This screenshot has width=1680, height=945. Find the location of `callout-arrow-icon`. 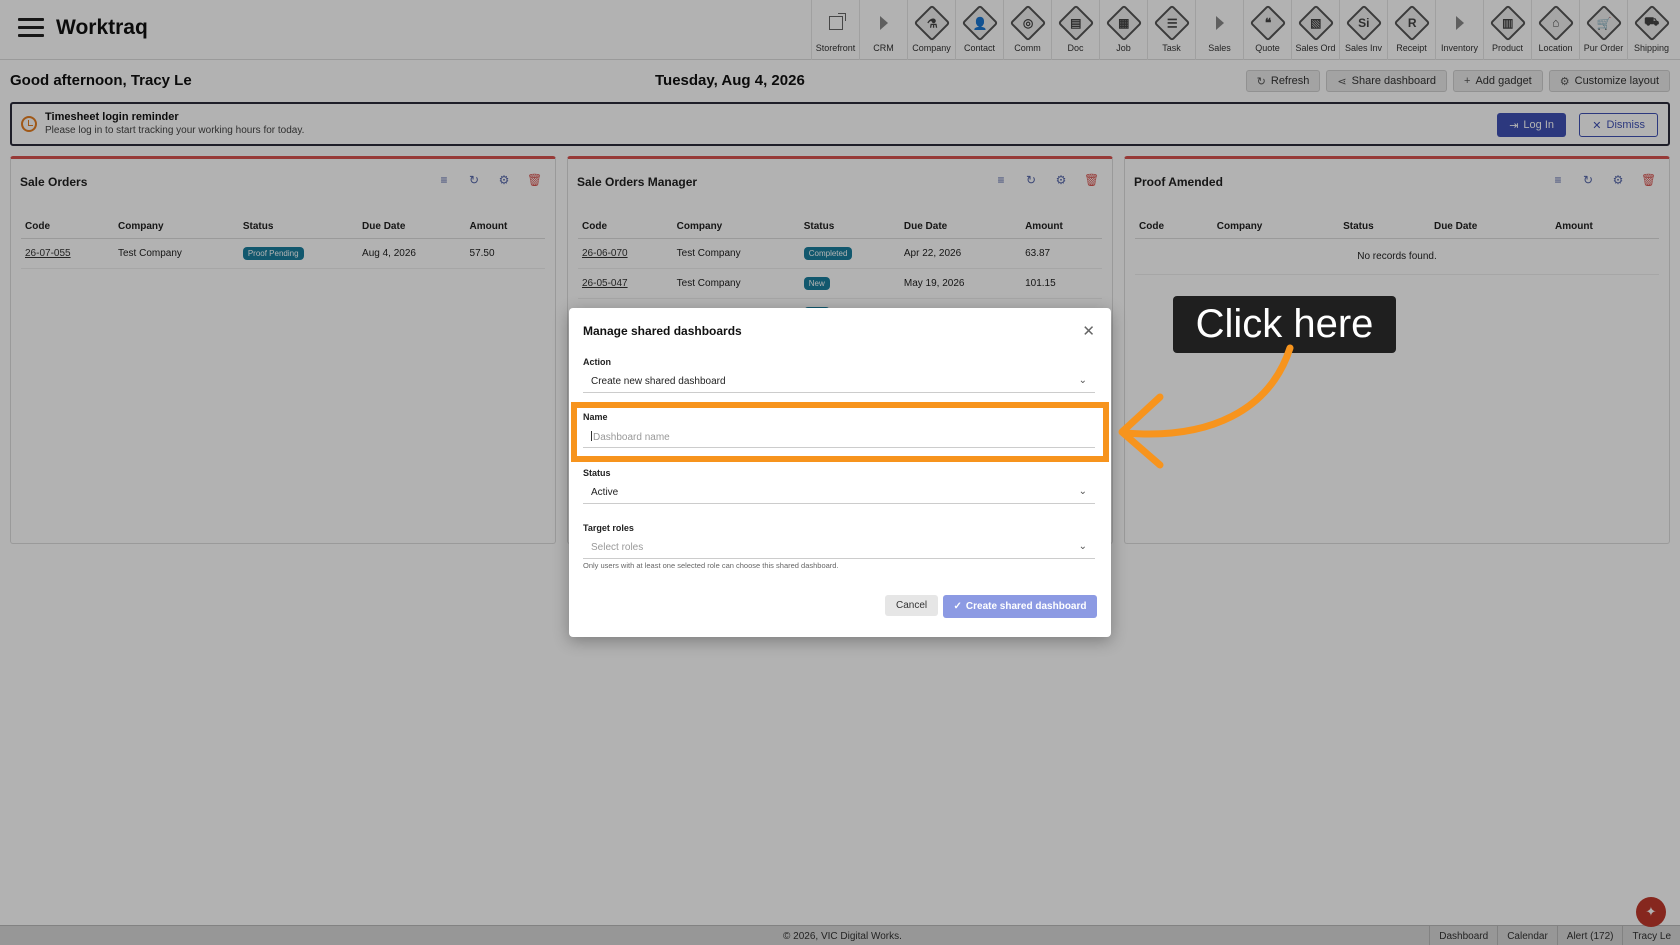

callout-arrow-icon is located at coordinates (1206, 406).